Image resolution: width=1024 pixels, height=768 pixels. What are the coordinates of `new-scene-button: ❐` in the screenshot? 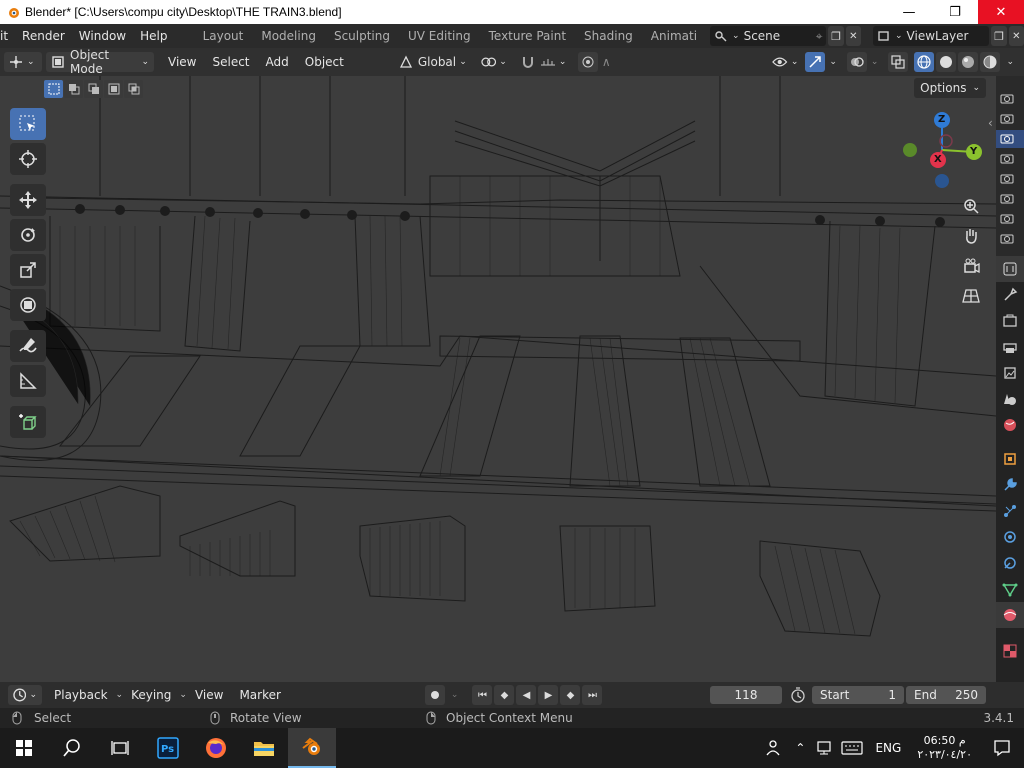 It's located at (836, 36).